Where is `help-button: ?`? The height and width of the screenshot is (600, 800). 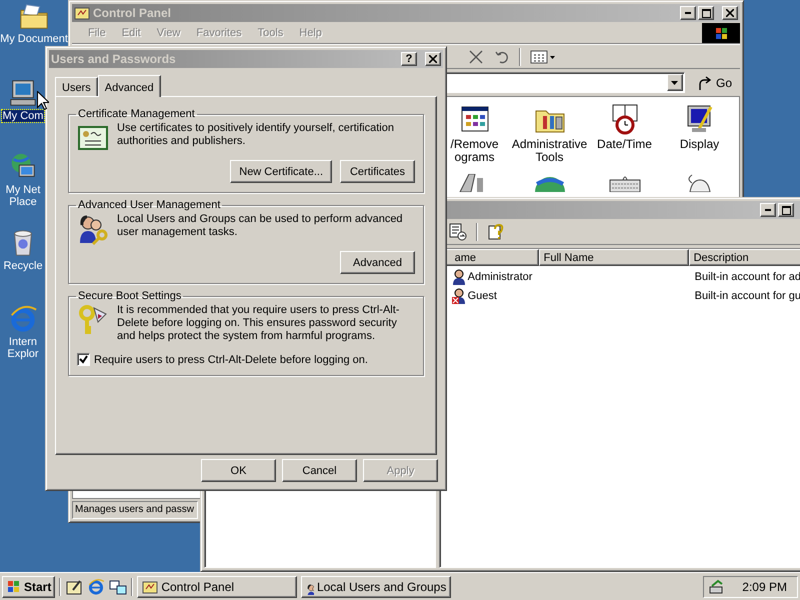
help-button: ? is located at coordinates (409, 59).